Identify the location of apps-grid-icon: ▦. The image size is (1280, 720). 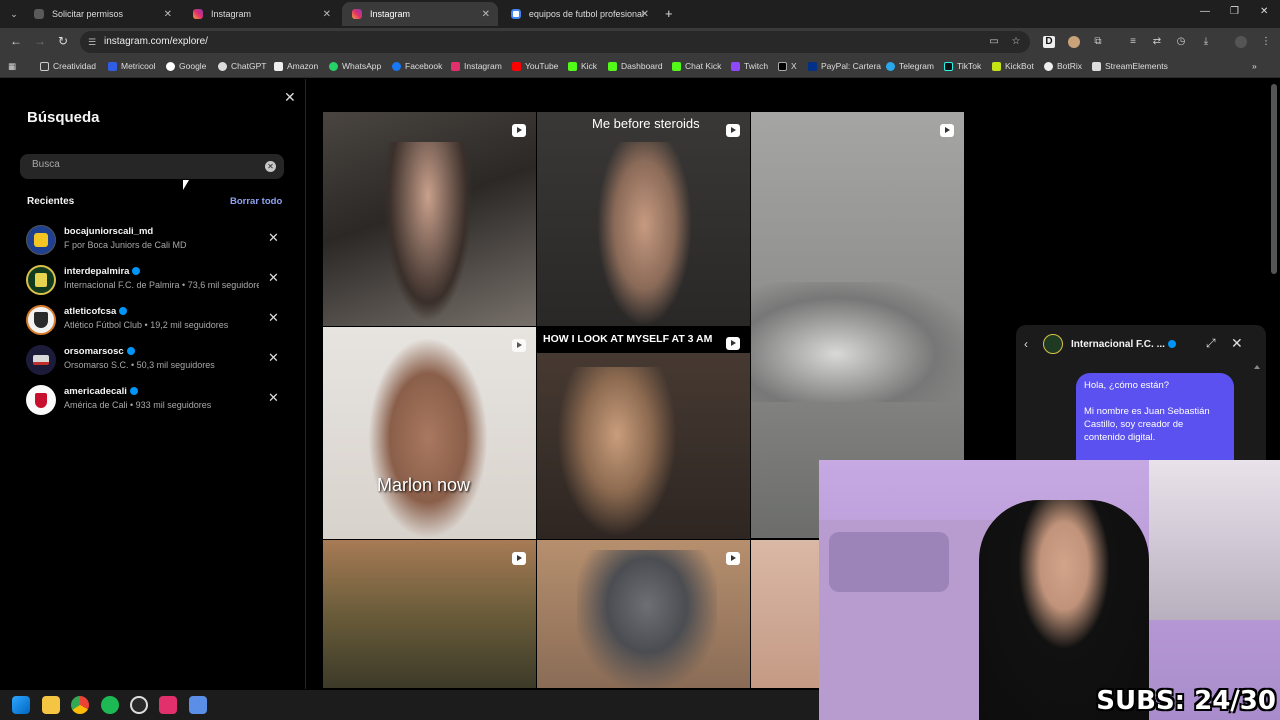
(12, 66).